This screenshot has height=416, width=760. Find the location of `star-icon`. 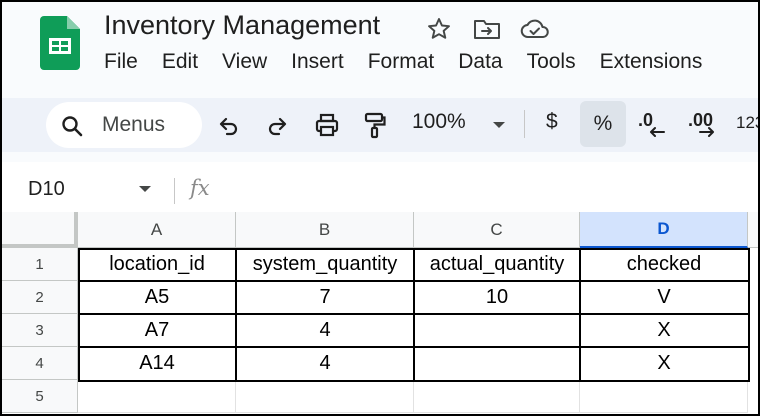

star-icon is located at coordinates (439, 29).